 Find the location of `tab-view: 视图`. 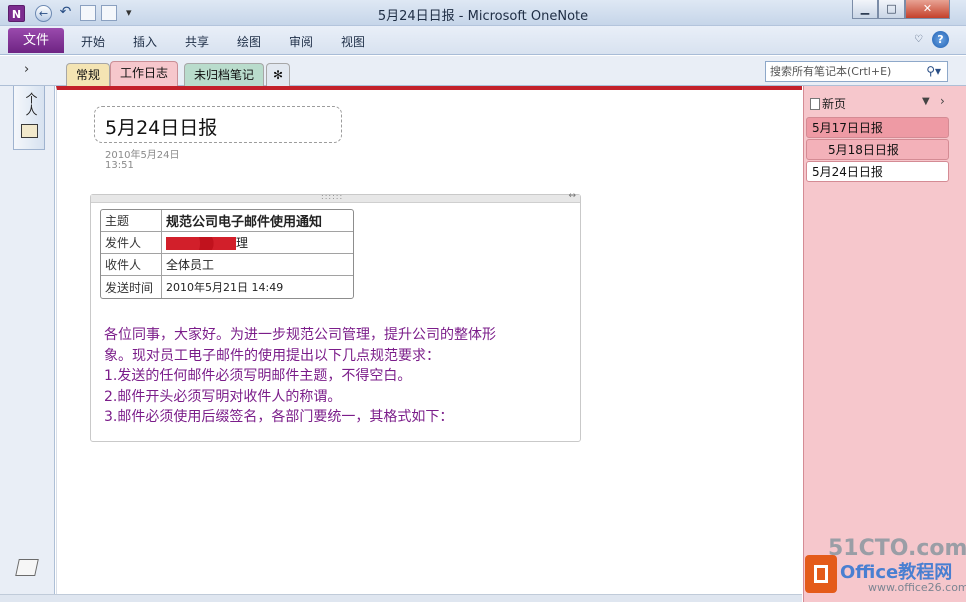

tab-view: 视图 is located at coordinates (353, 41).